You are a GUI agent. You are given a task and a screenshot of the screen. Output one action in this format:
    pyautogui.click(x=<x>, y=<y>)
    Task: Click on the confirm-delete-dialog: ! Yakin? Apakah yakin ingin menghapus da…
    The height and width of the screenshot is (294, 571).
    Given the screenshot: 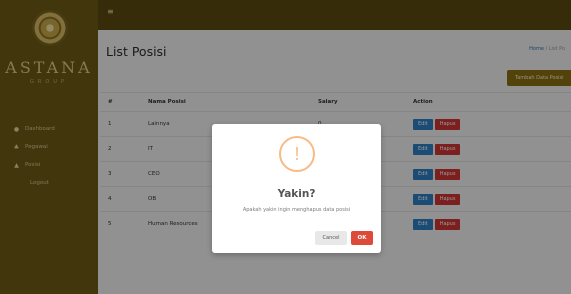 What is the action you would take?
    pyautogui.click(x=296, y=188)
    